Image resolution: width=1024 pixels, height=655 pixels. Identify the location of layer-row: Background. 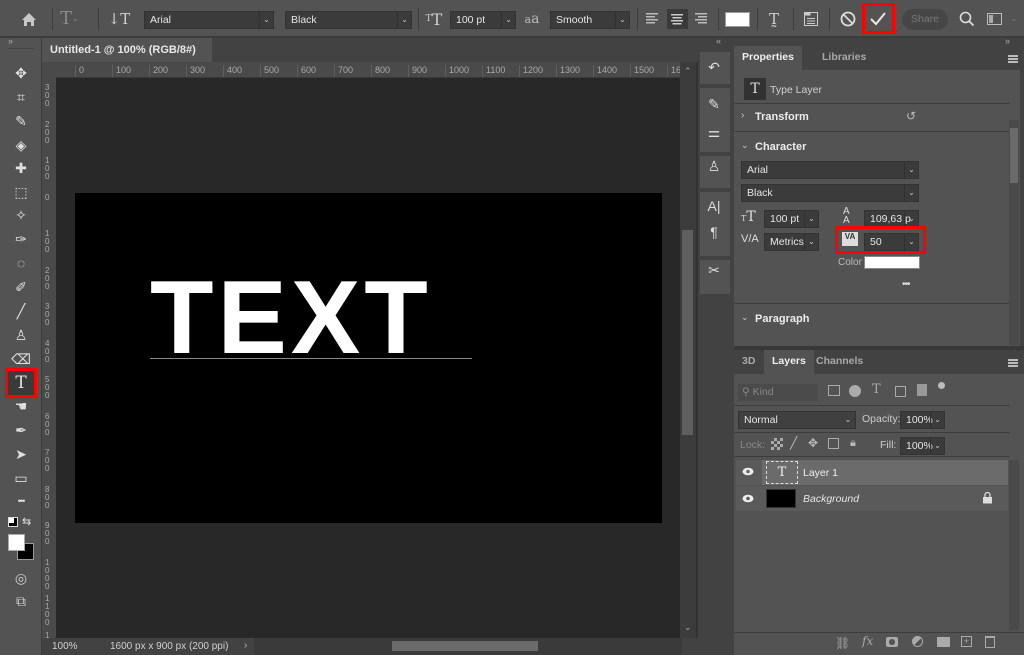
(872, 498).